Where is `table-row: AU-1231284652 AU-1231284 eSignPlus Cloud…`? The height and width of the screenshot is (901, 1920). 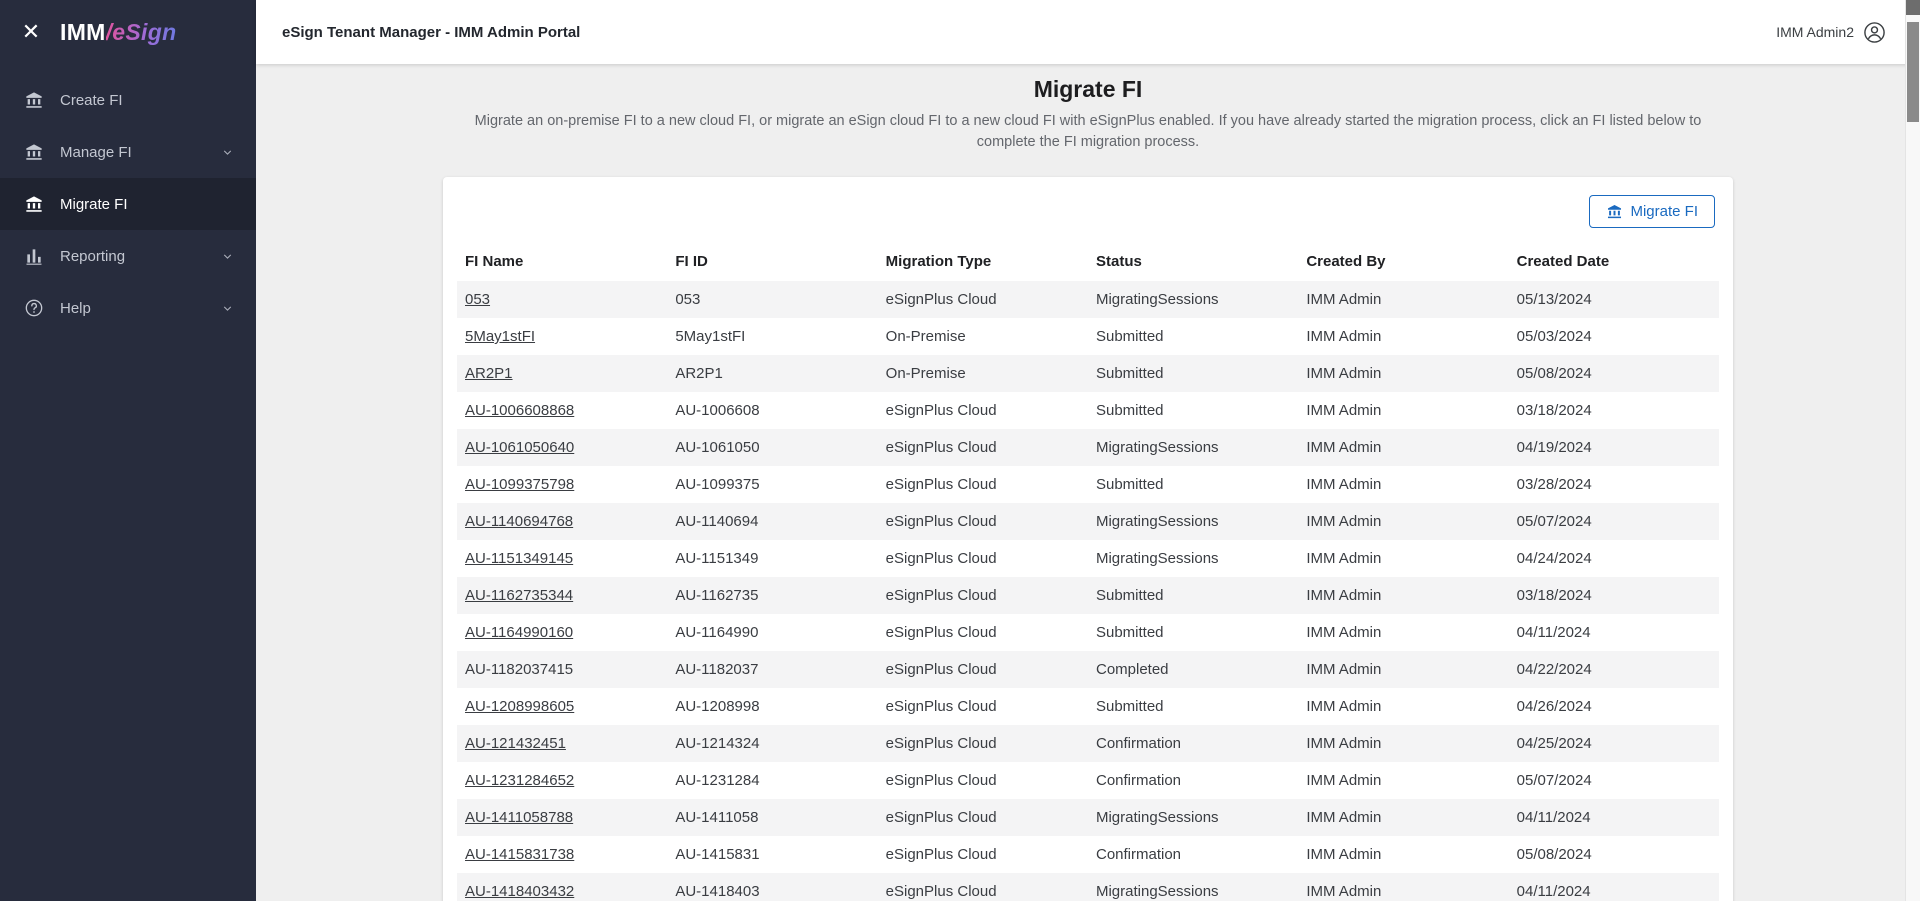
table-row: AU-1231284652 AU-1231284 eSignPlus Cloud… is located at coordinates (1088, 780).